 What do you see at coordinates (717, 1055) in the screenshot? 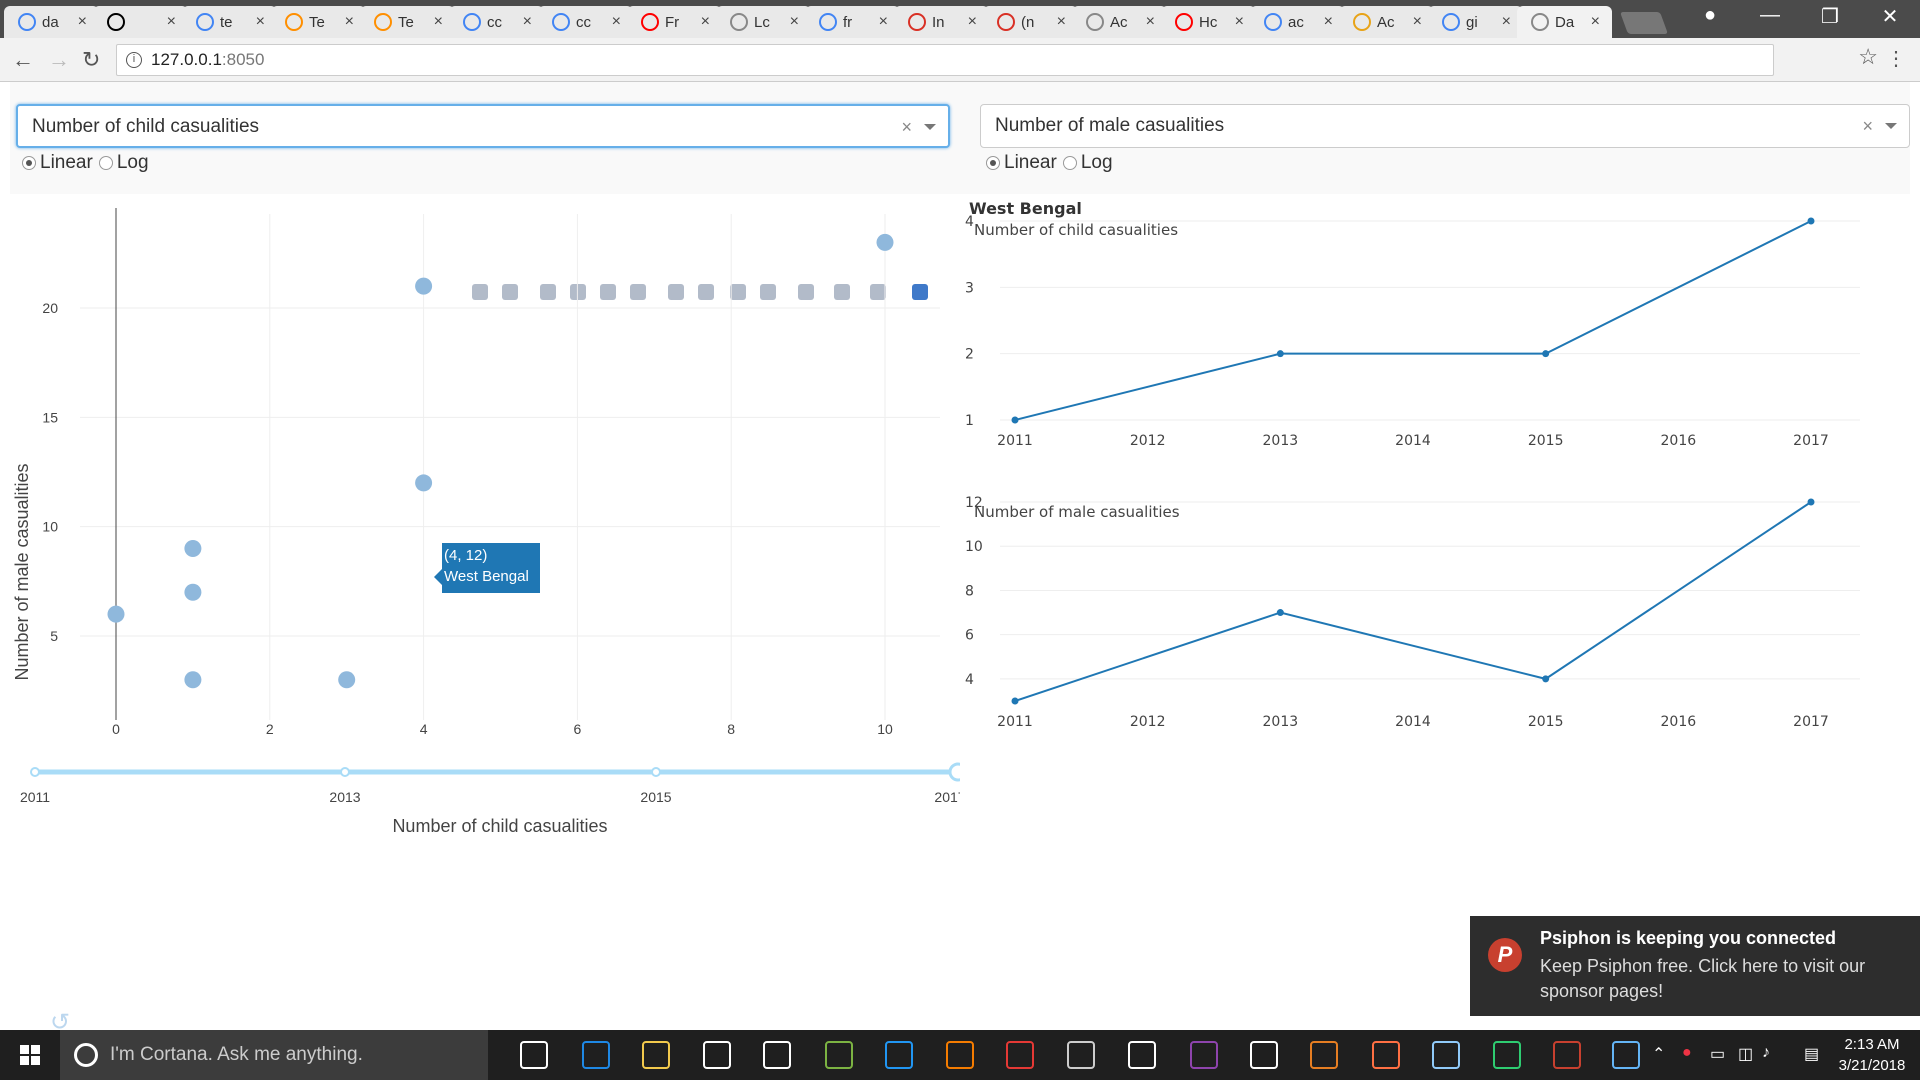
I see `store-icon` at bounding box center [717, 1055].